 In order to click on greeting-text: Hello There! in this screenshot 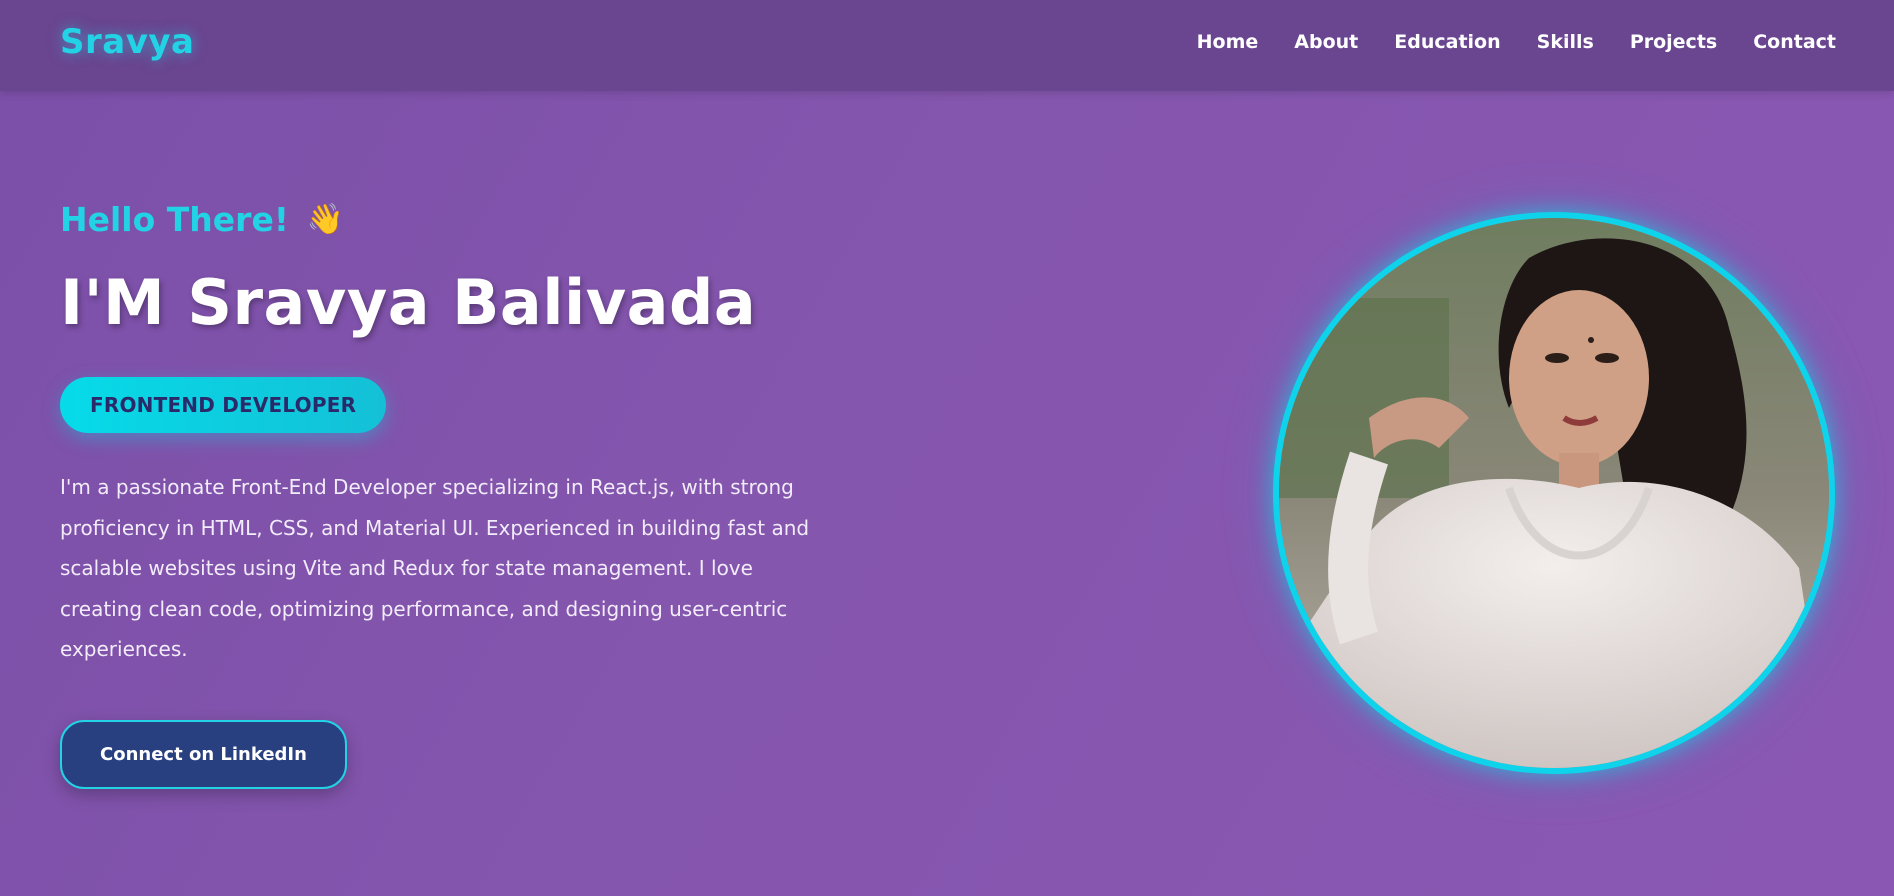, I will do `click(174, 219)`.